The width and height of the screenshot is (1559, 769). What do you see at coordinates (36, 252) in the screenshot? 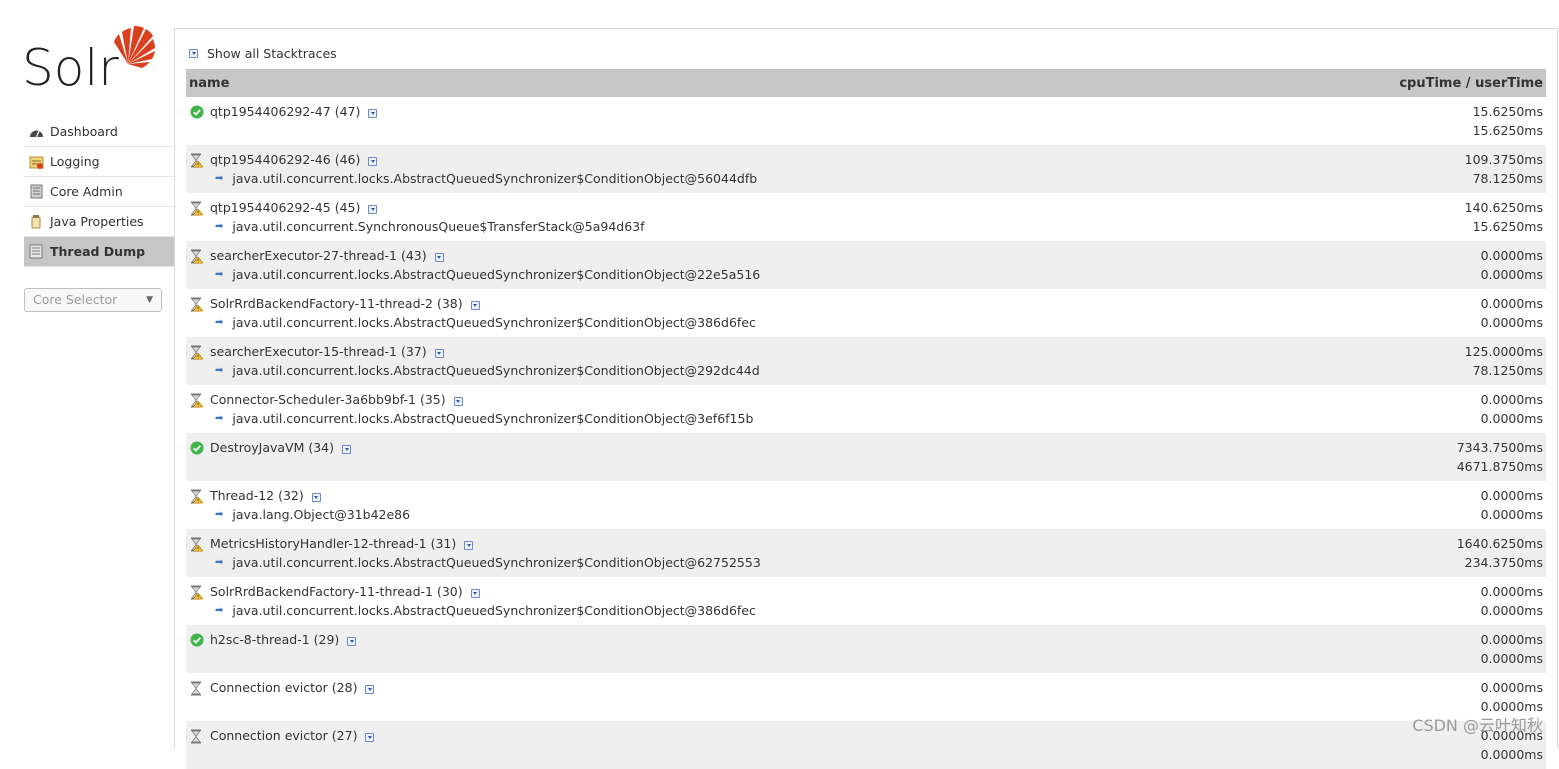
I see `thread-dump-icon` at bounding box center [36, 252].